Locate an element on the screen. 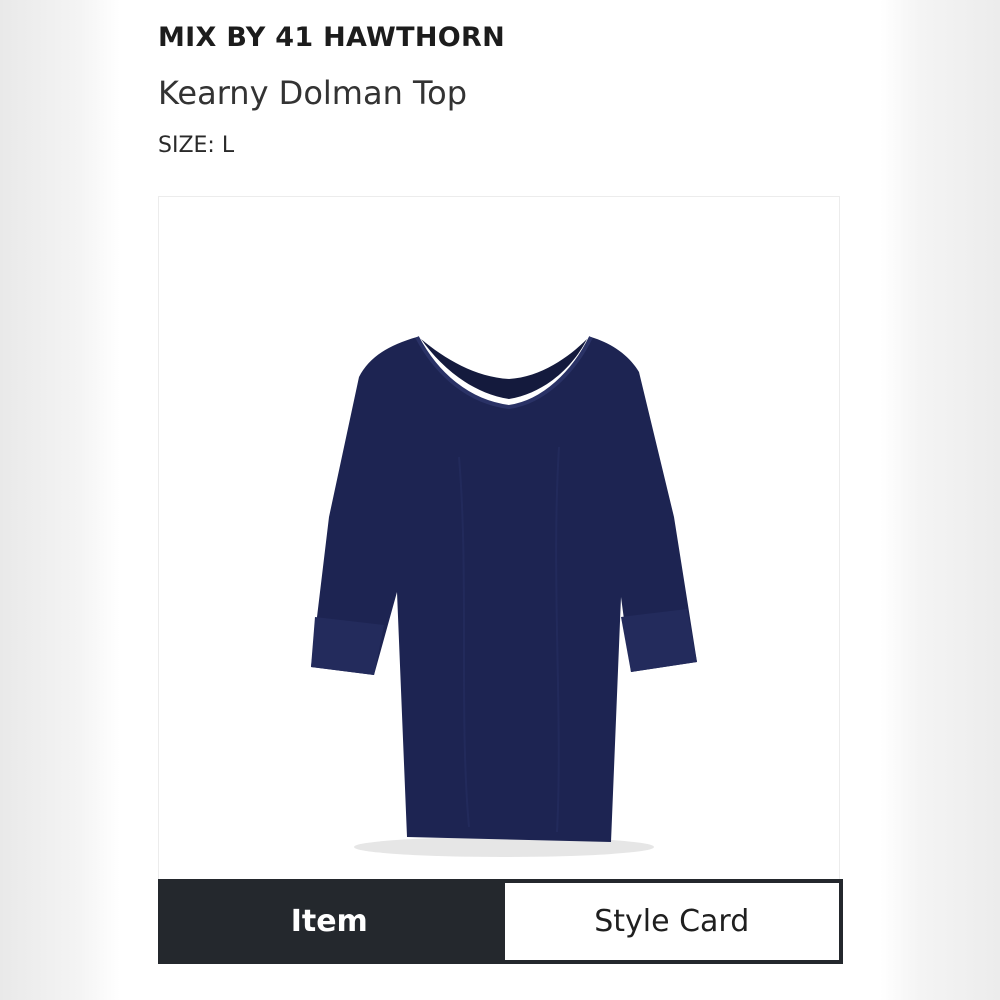  tab-style-card: Style Card is located at coordinates (671, 921).